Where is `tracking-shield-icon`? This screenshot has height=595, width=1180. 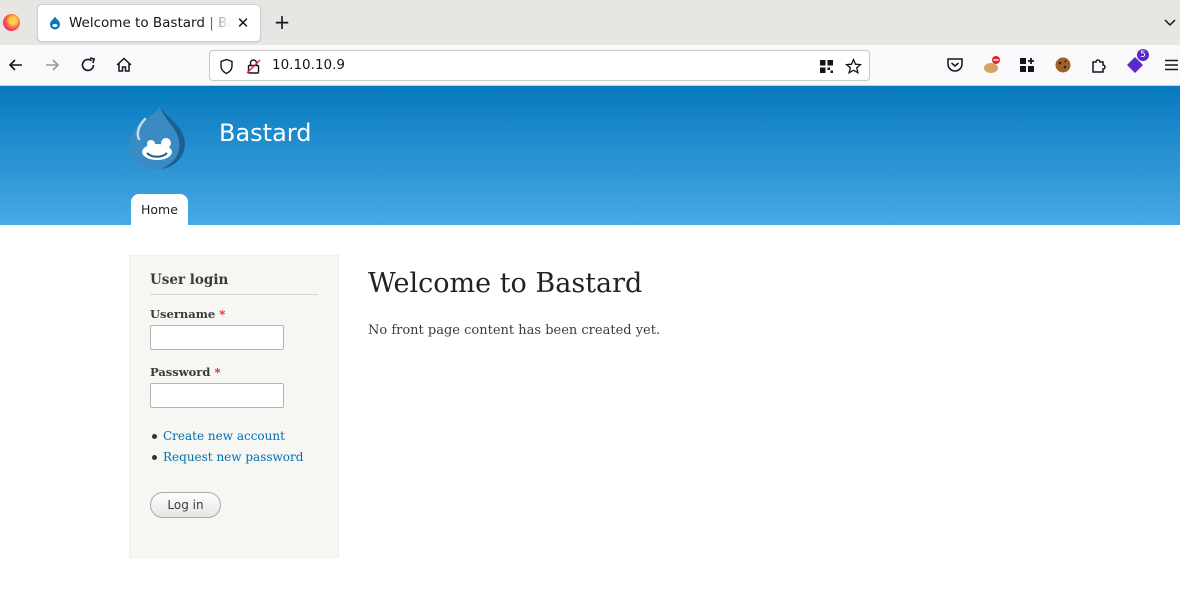 tracking-shield-icon is located at coordinates (226, 66).